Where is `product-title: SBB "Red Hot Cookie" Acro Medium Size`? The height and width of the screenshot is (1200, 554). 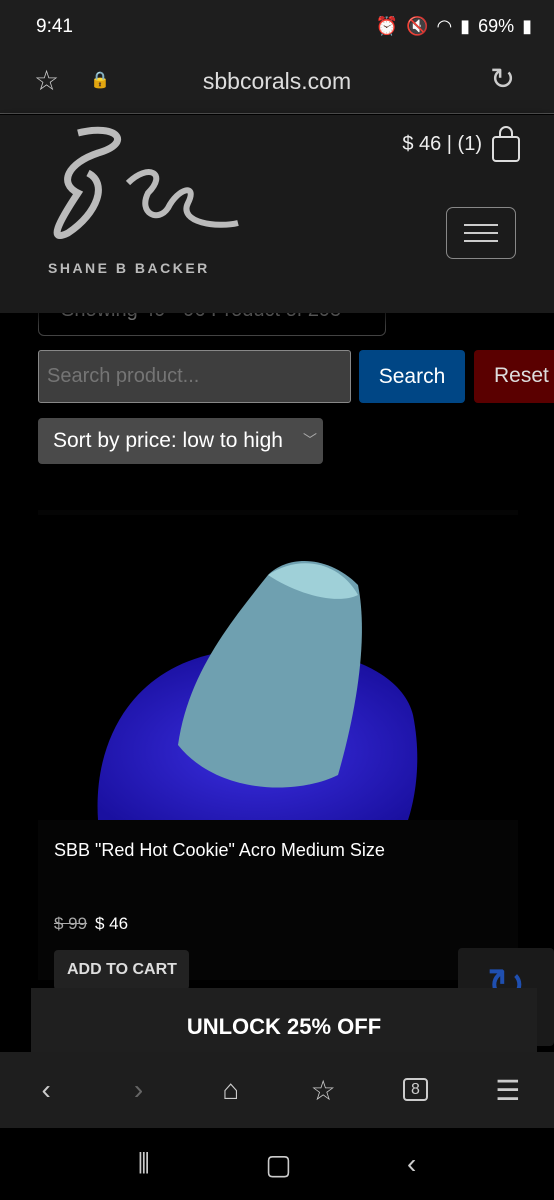 product-title: SBB "Red Hot Cookie" Acro Medium Size is located at coordinates (219, 850).